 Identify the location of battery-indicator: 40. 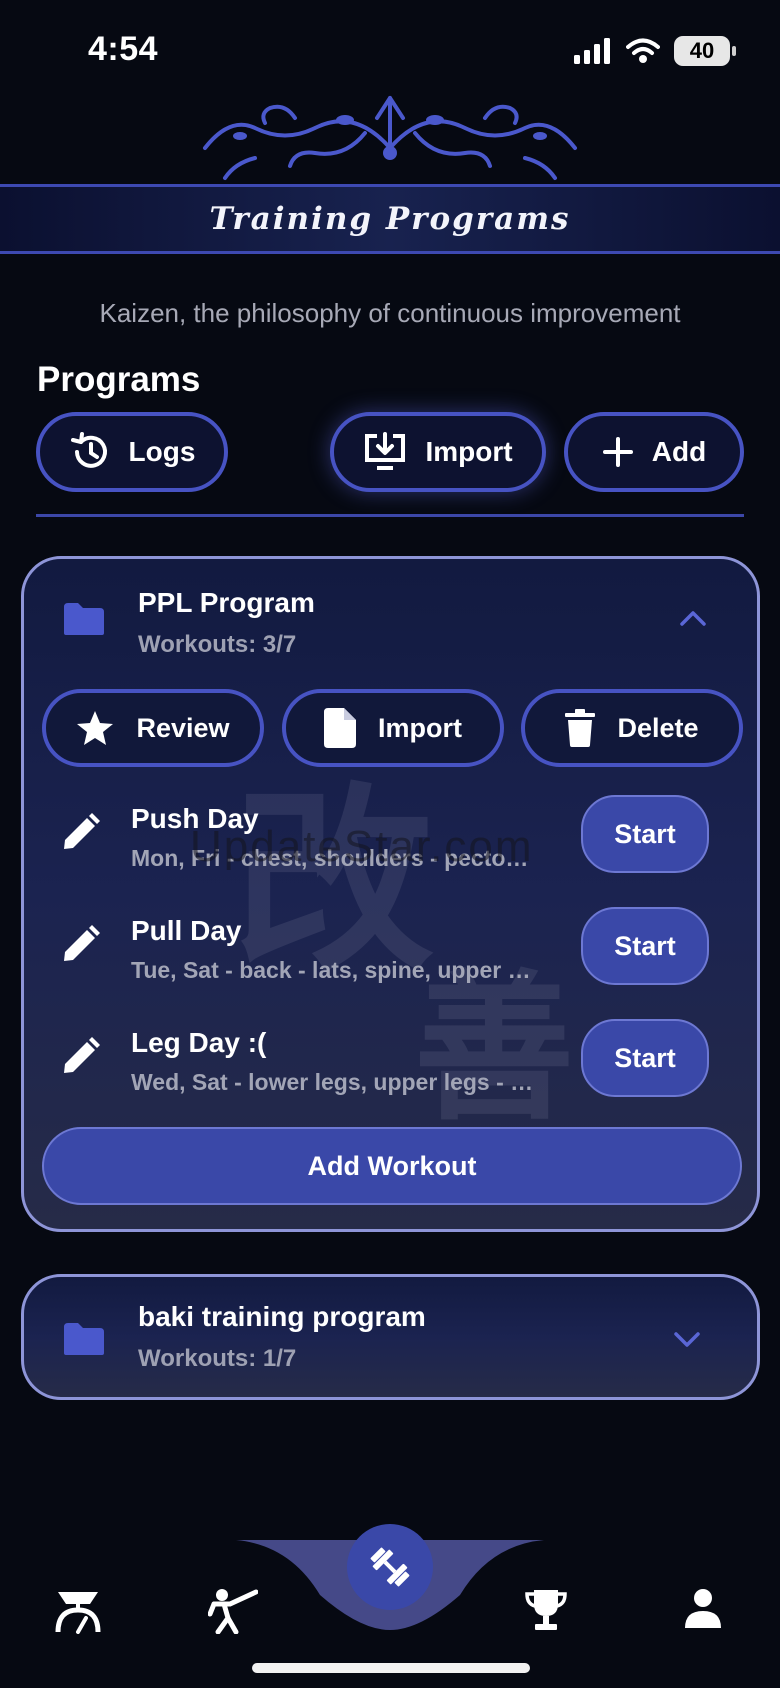
(705, 51).